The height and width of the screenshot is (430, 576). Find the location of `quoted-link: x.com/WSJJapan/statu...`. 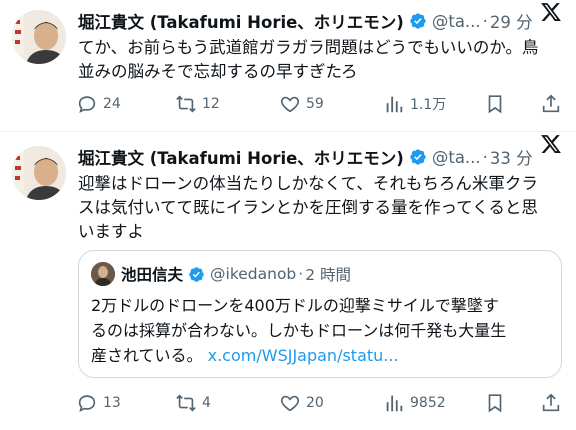

quoted-link: x.com/WSJJapan/statu... is located at coordinates (303, 355).